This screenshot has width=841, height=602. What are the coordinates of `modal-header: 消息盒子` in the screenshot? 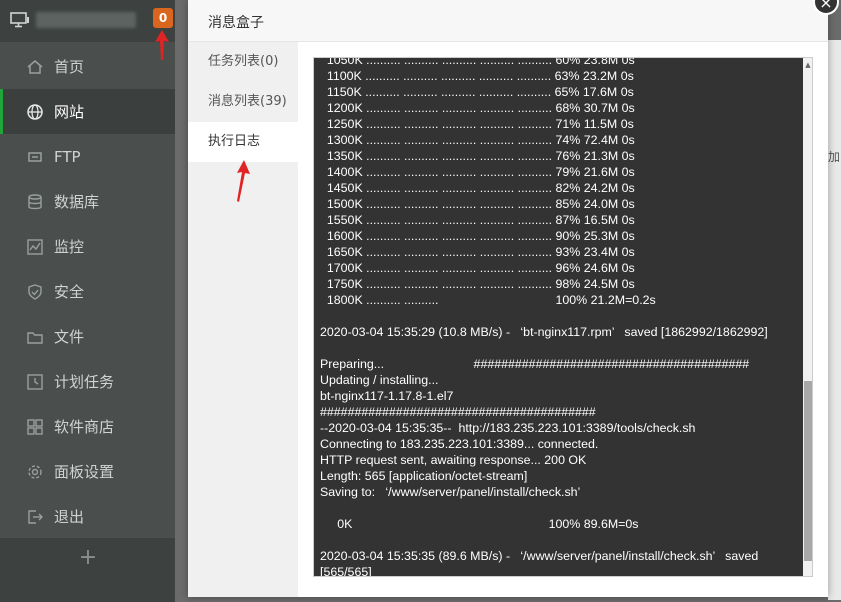 It's located at (508, 21).